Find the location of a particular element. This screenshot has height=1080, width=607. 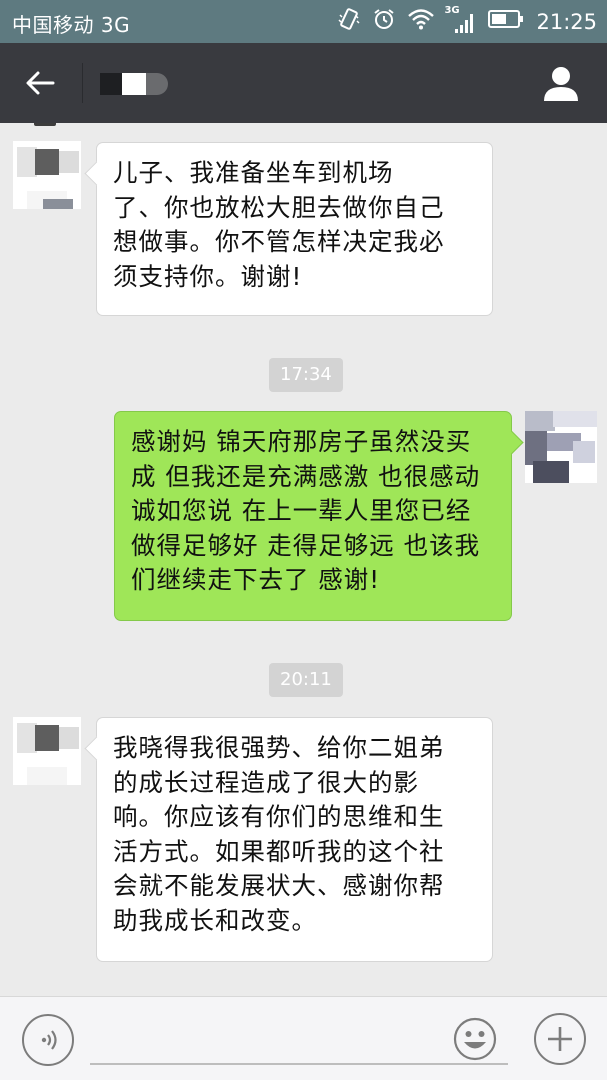

smiley-icon is located at coordinates (475, 1039).